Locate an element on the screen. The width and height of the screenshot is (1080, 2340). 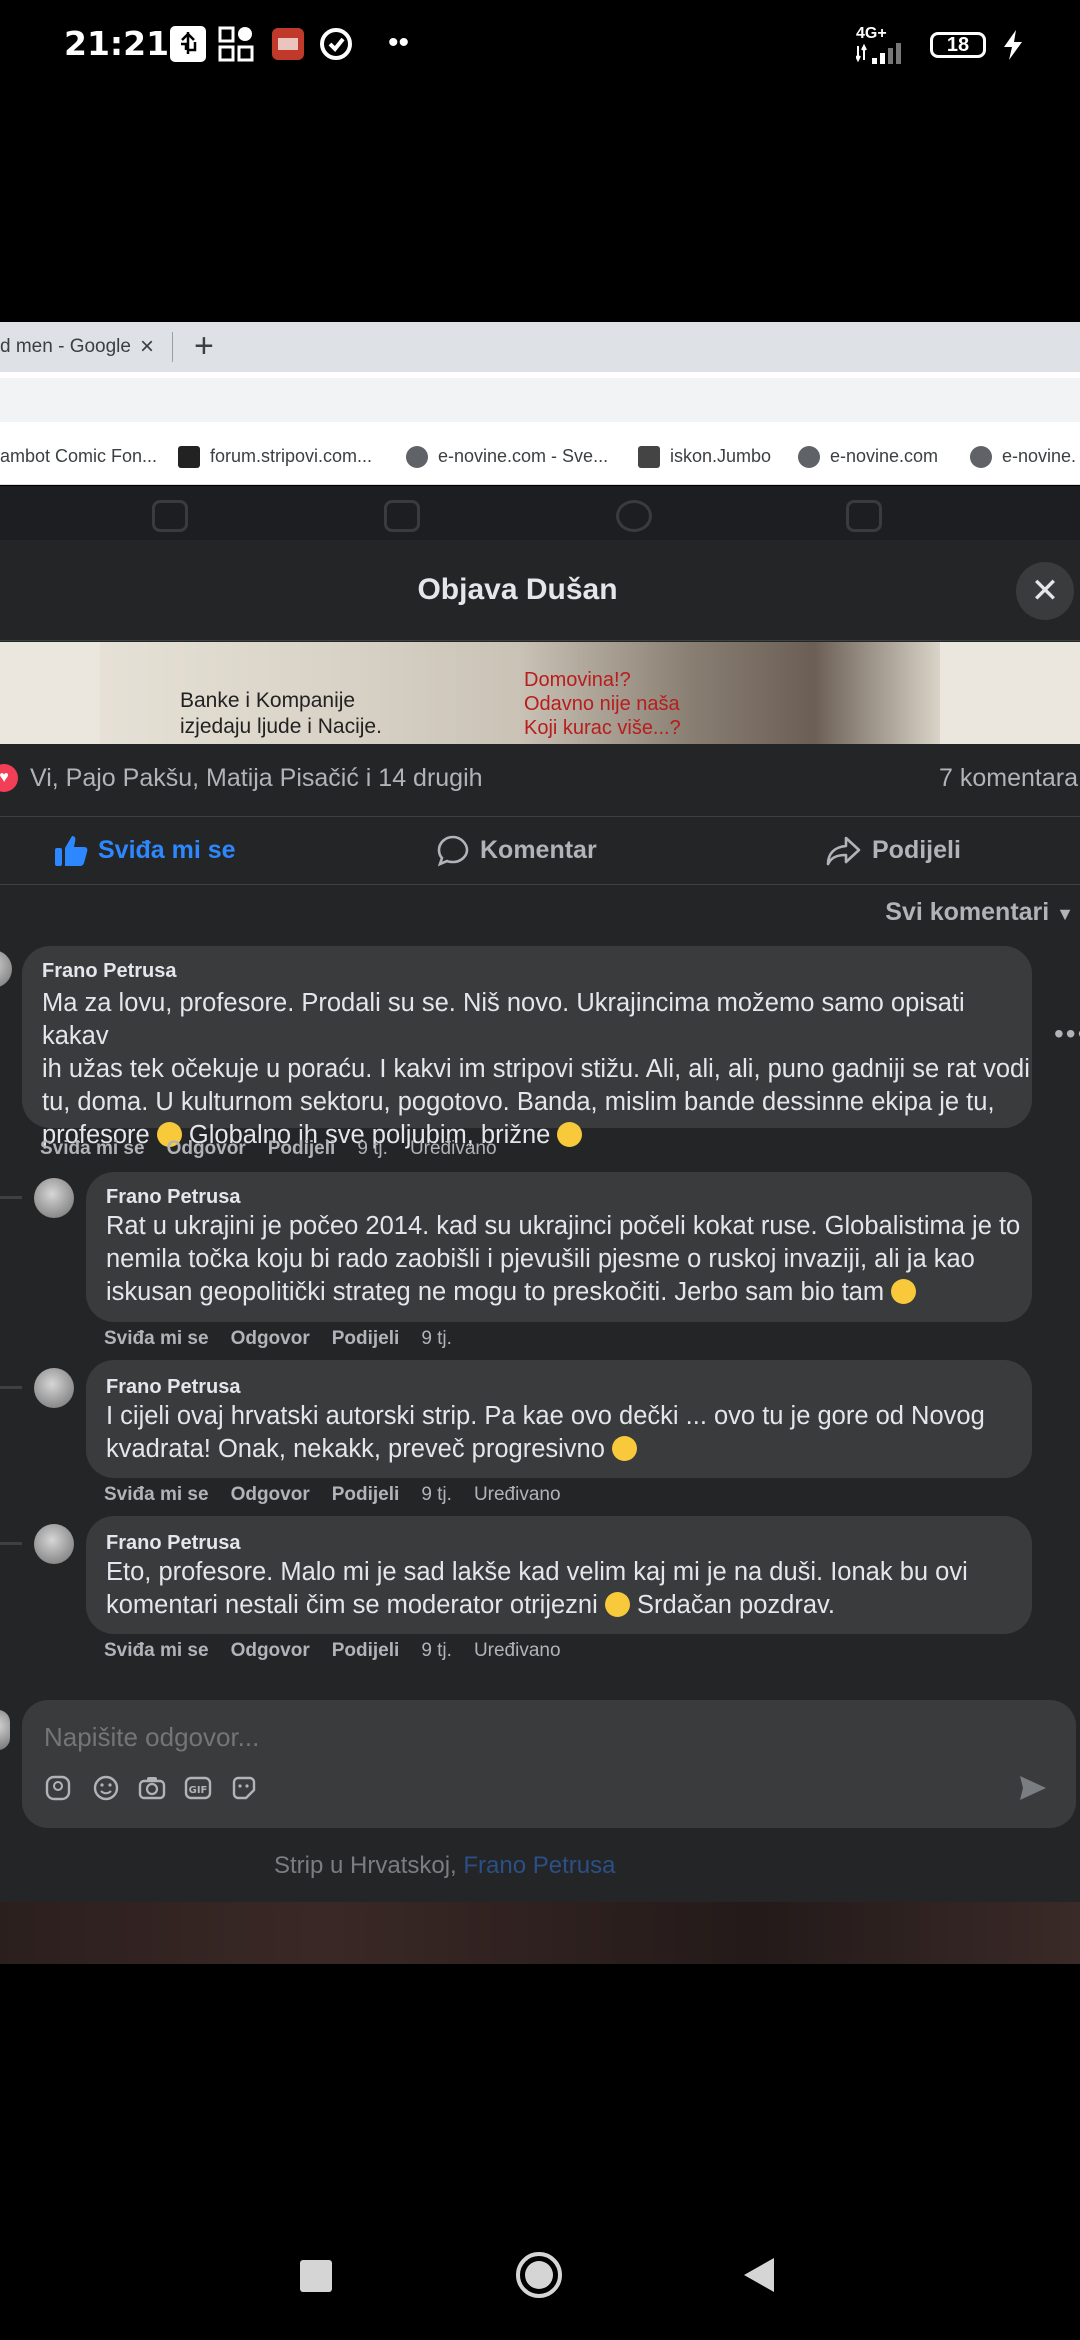
app-notification-icon is located at coordinates (288, 44).